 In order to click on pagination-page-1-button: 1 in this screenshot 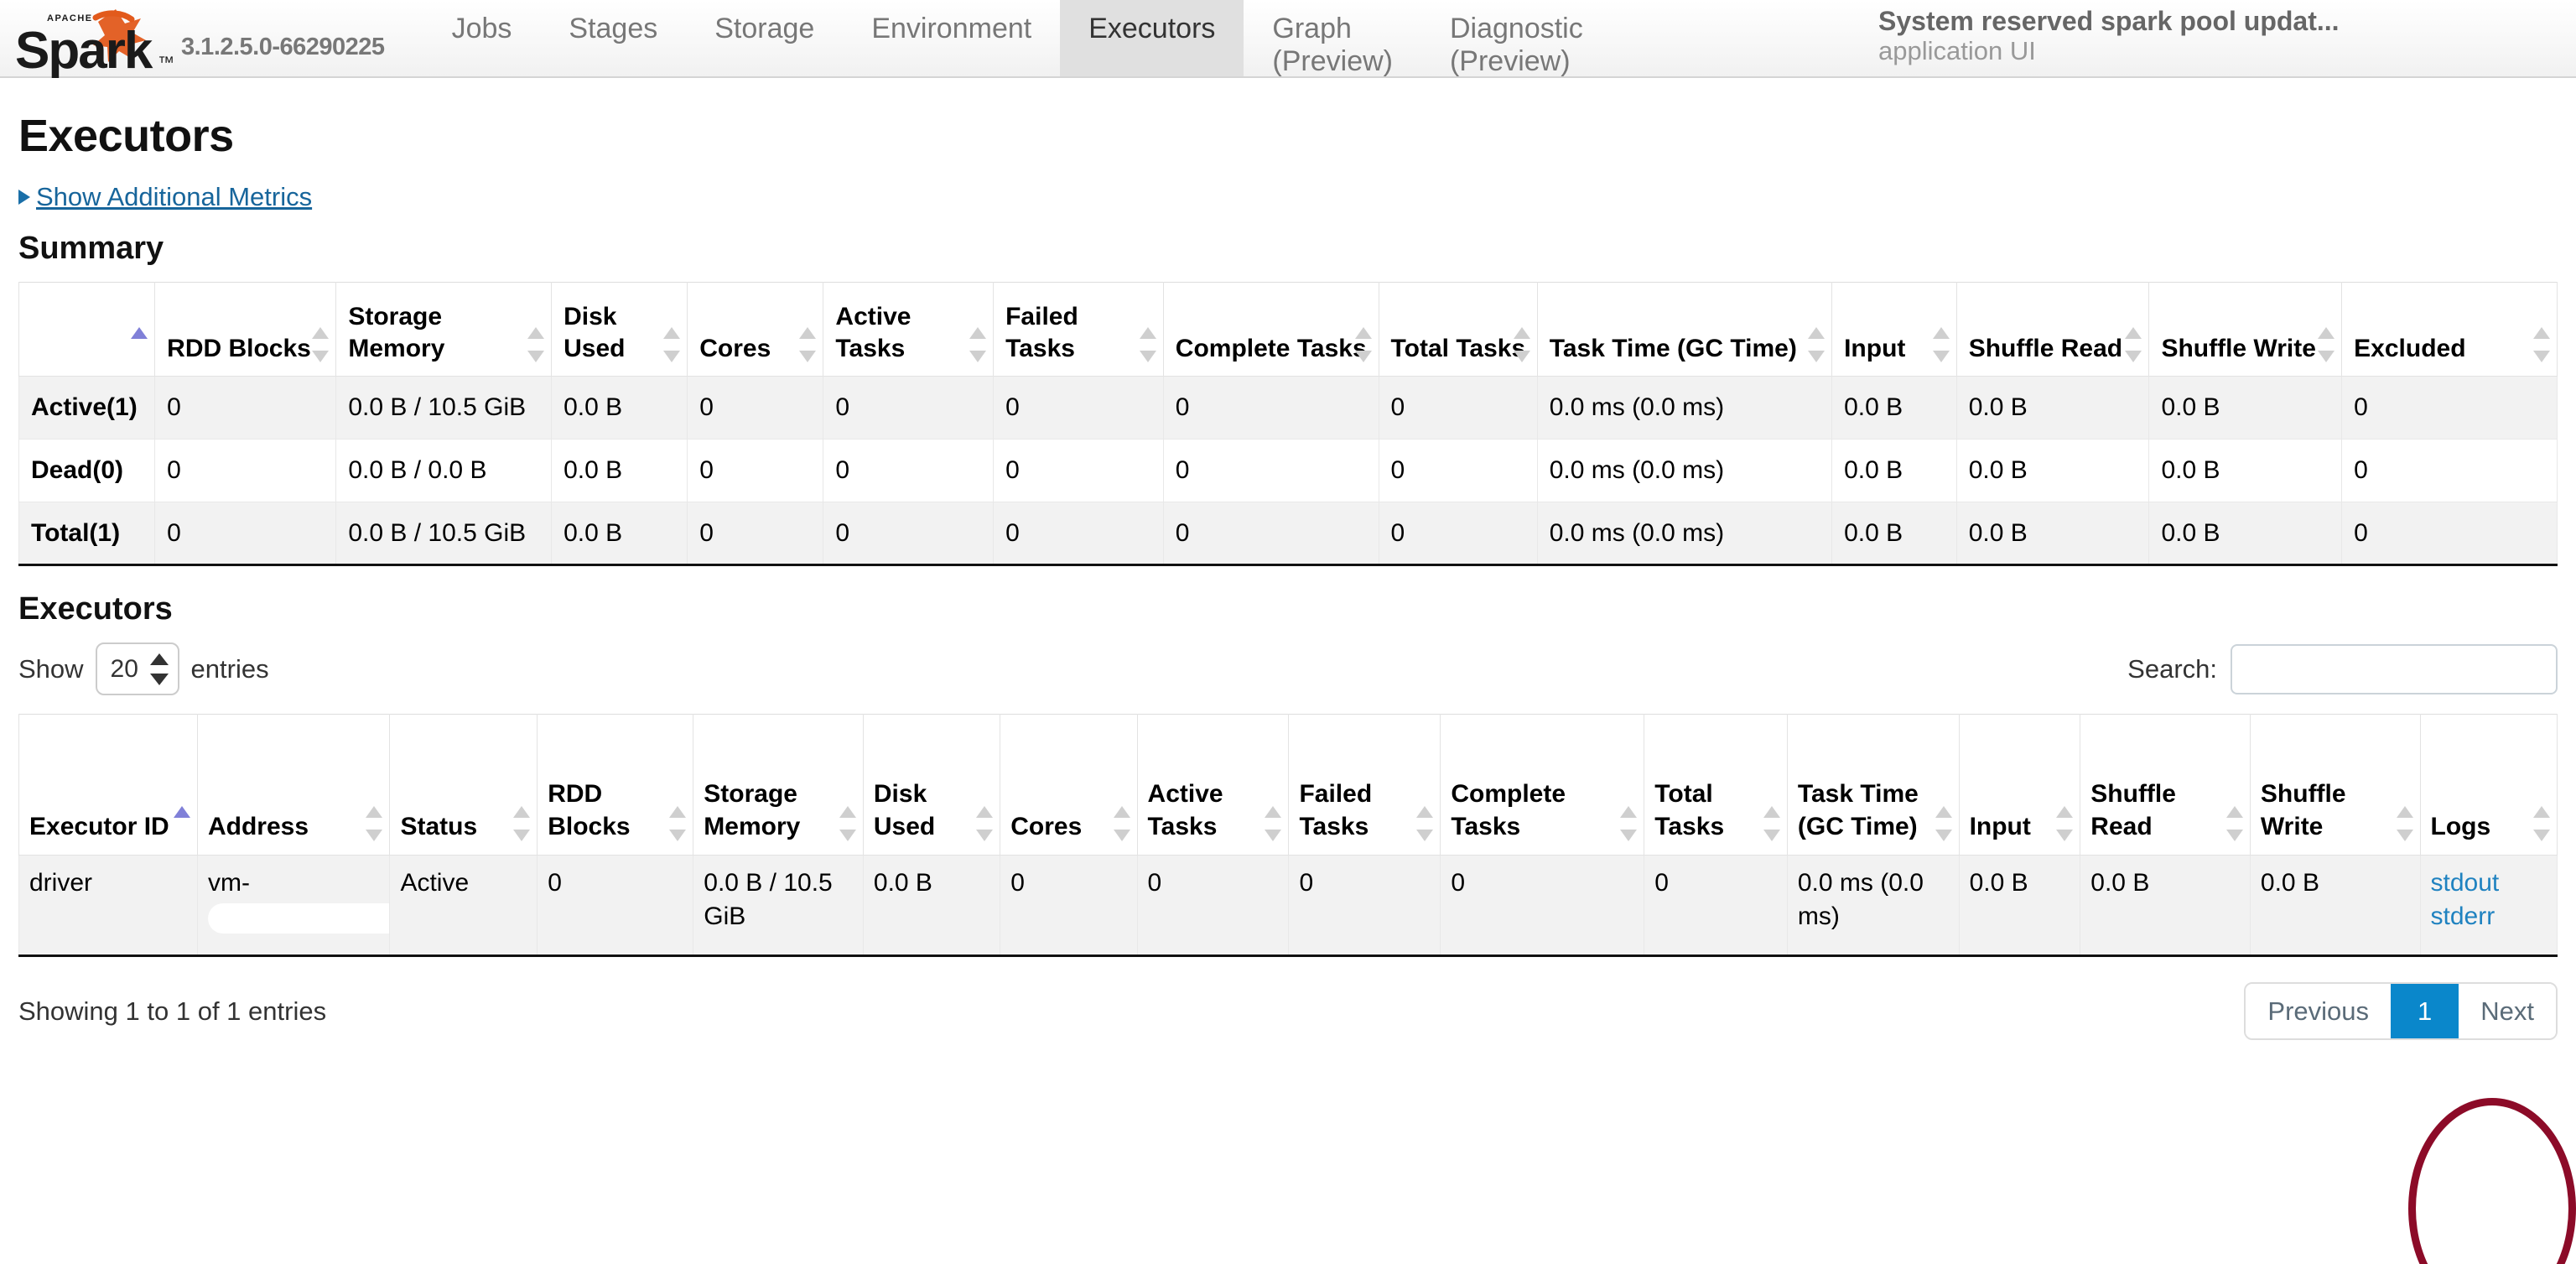, I will do `click(2425, 1012)`.